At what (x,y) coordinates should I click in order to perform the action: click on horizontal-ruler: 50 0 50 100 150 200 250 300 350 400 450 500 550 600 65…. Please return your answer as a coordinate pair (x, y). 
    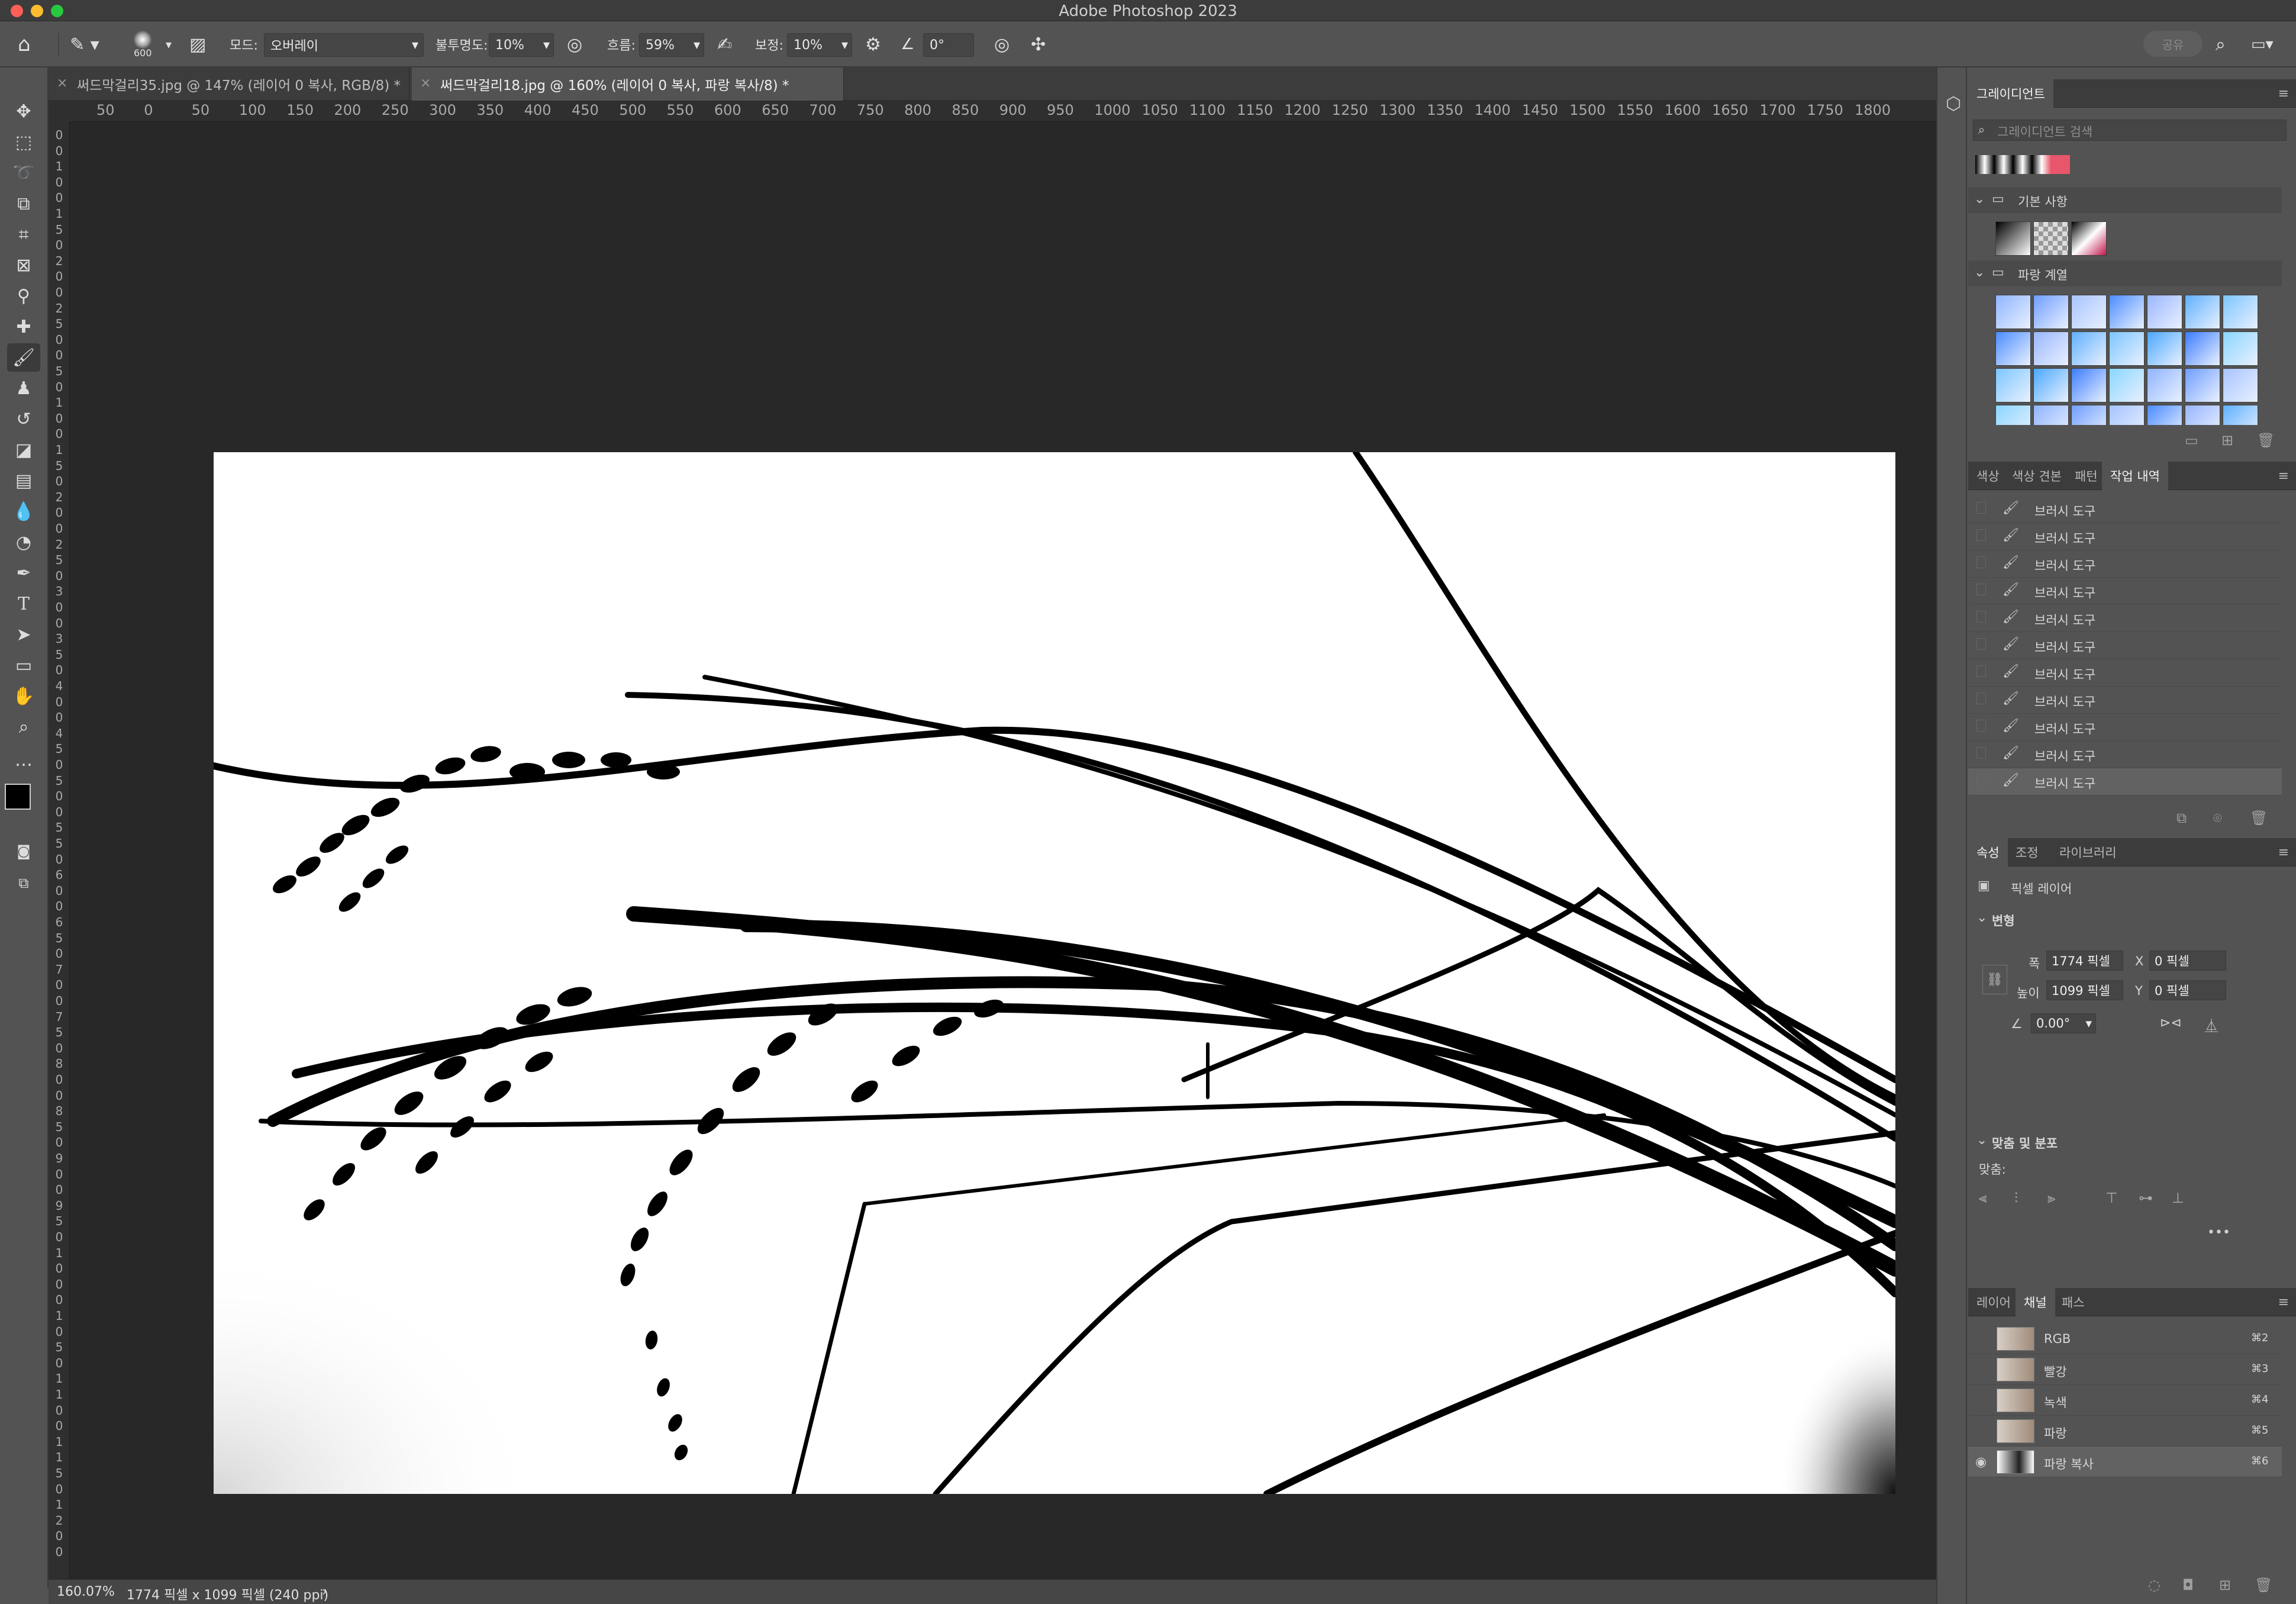
    Looking at the image, I should click on (1003, 111).